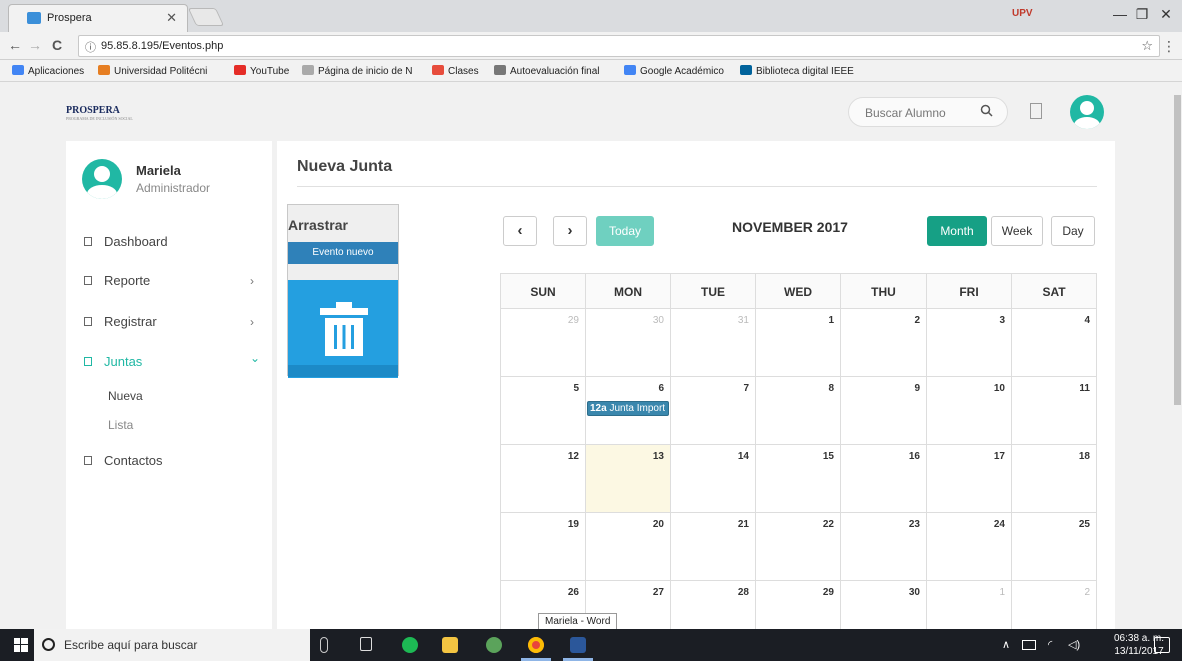 The image size is (1182, 661). I want to click on draggable-event: Evento nuevo, so click(343, 253).